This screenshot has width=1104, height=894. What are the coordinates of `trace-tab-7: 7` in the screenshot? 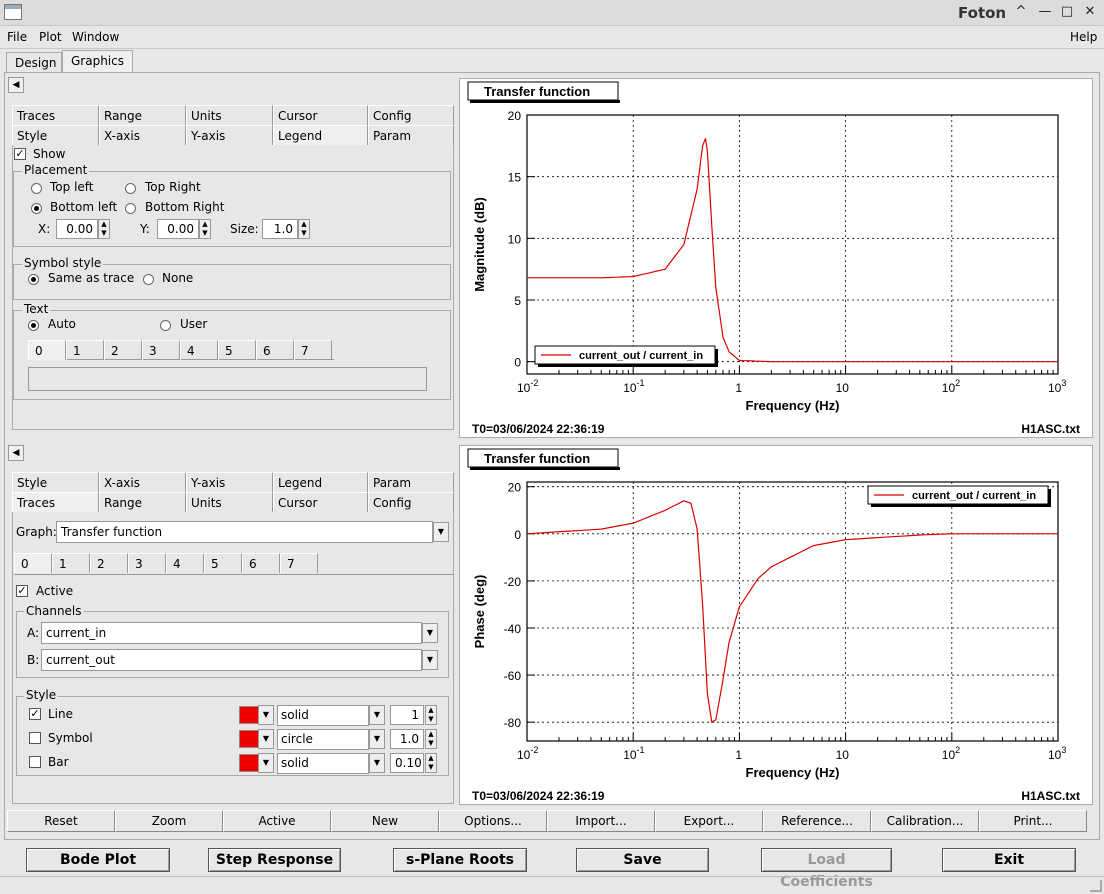 It's located at (299, 563).